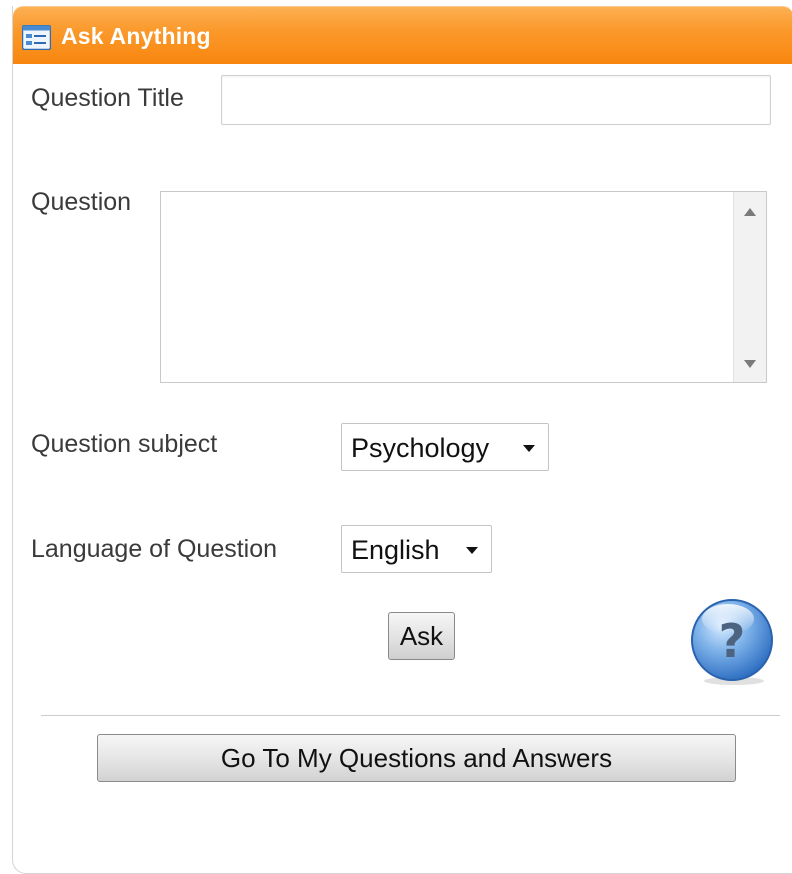 Image resolution: width=792 pixels, height=874 pixels. Describe the element at coordinates (750, 212) in the screenshot. I see `scroll-up-arrow-icon` at that location.